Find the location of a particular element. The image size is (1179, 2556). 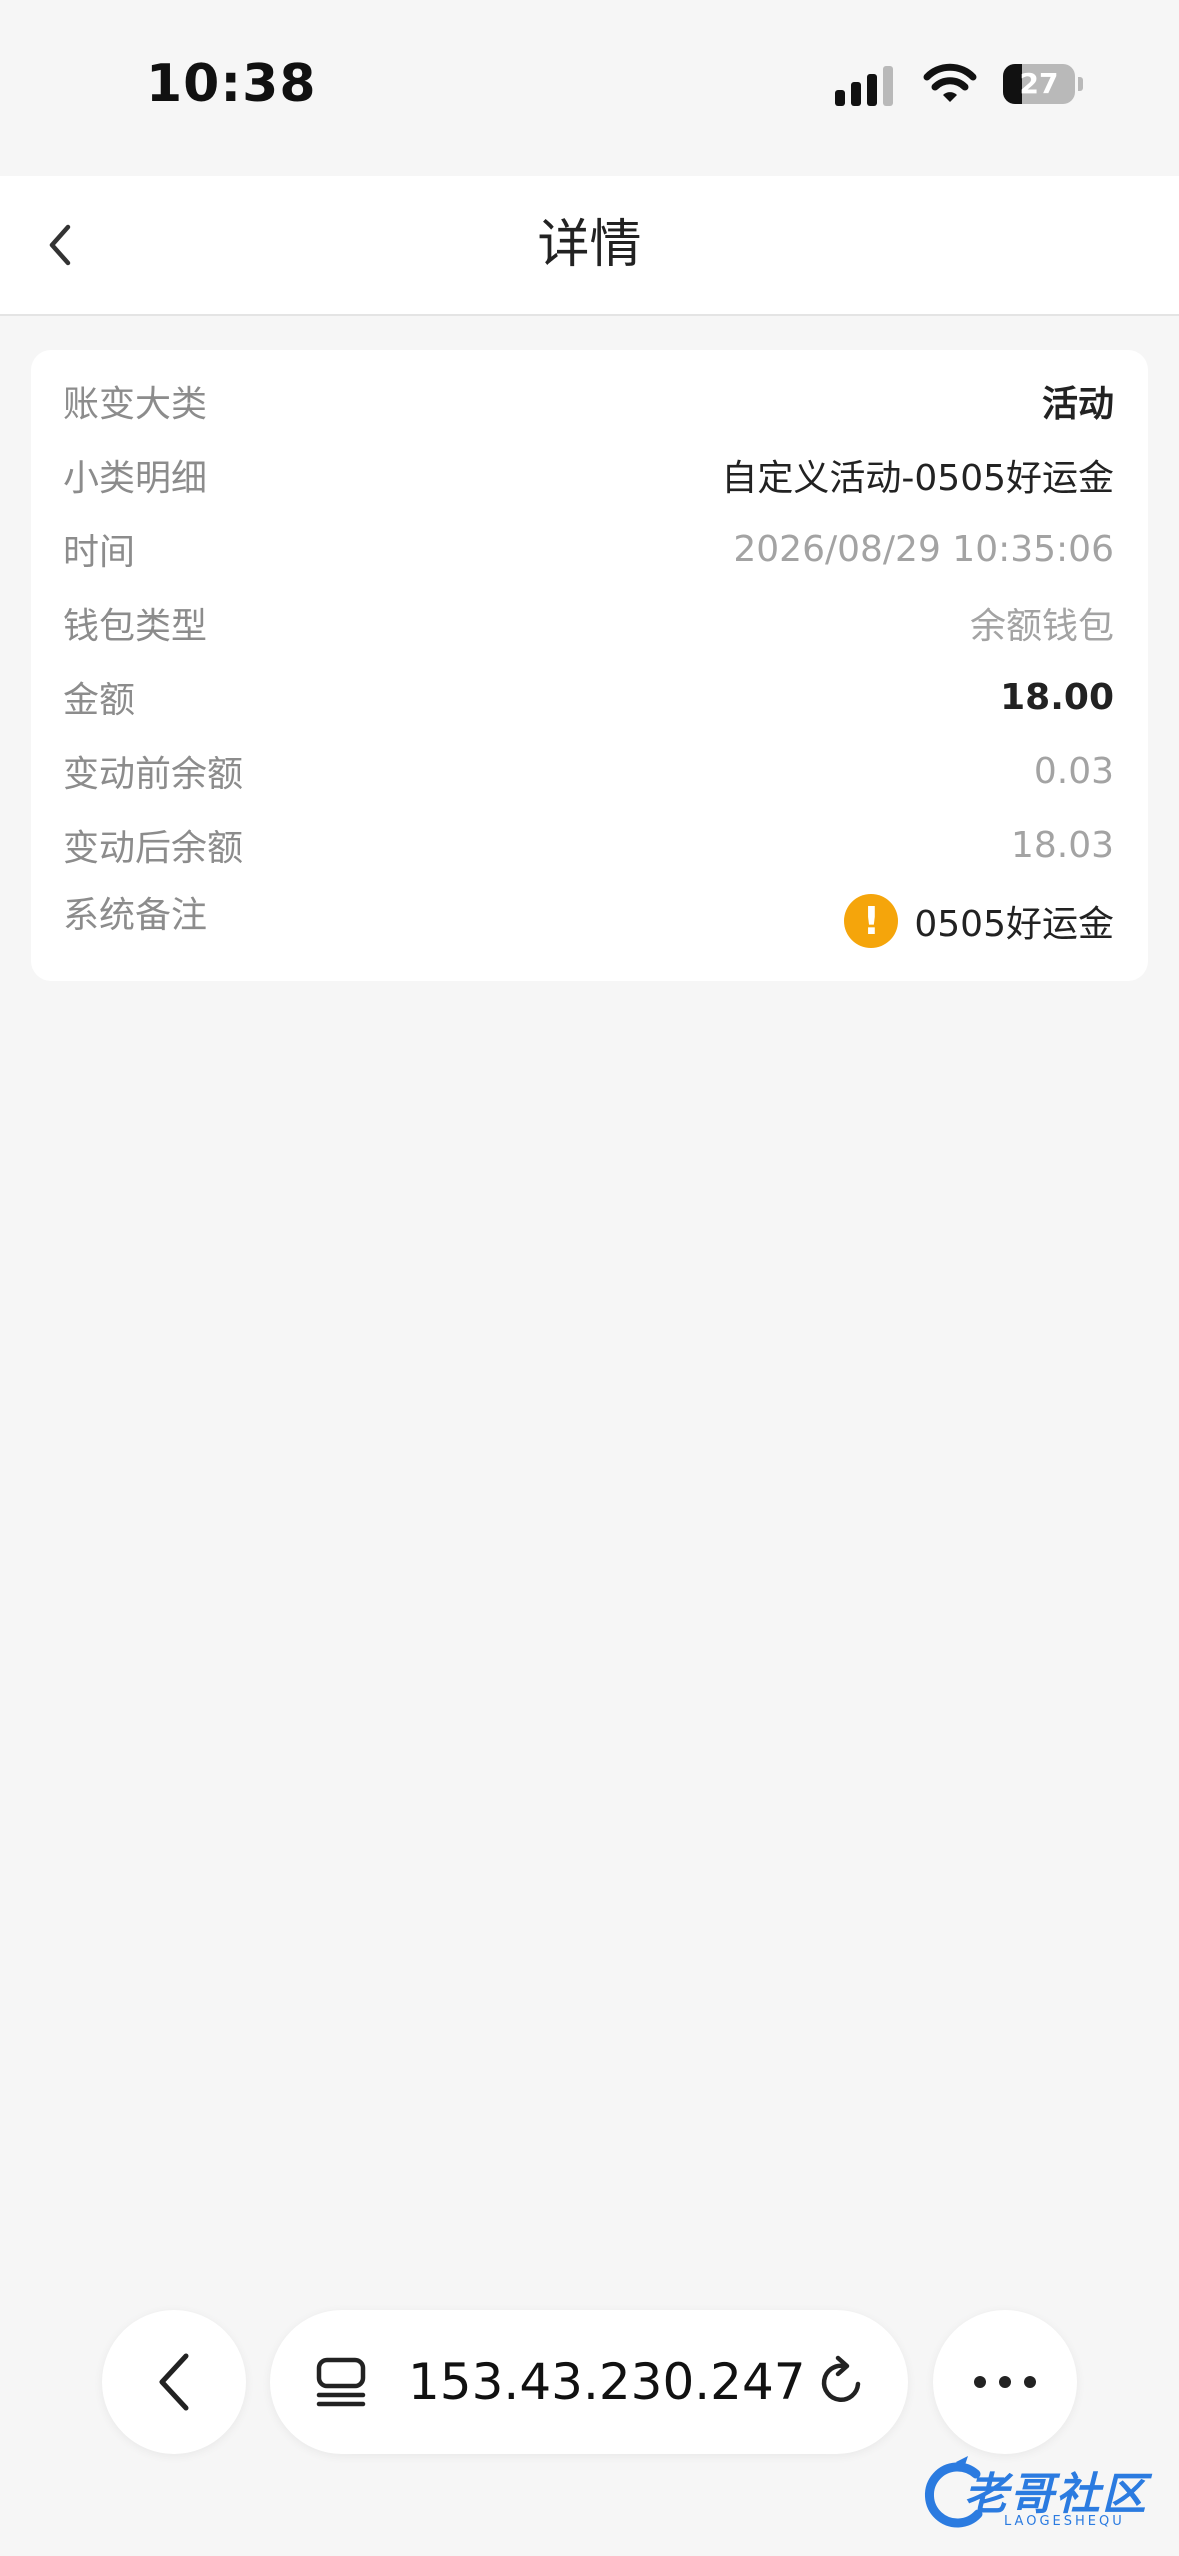

warning-icon: ! is located at coordinates (871, 921).